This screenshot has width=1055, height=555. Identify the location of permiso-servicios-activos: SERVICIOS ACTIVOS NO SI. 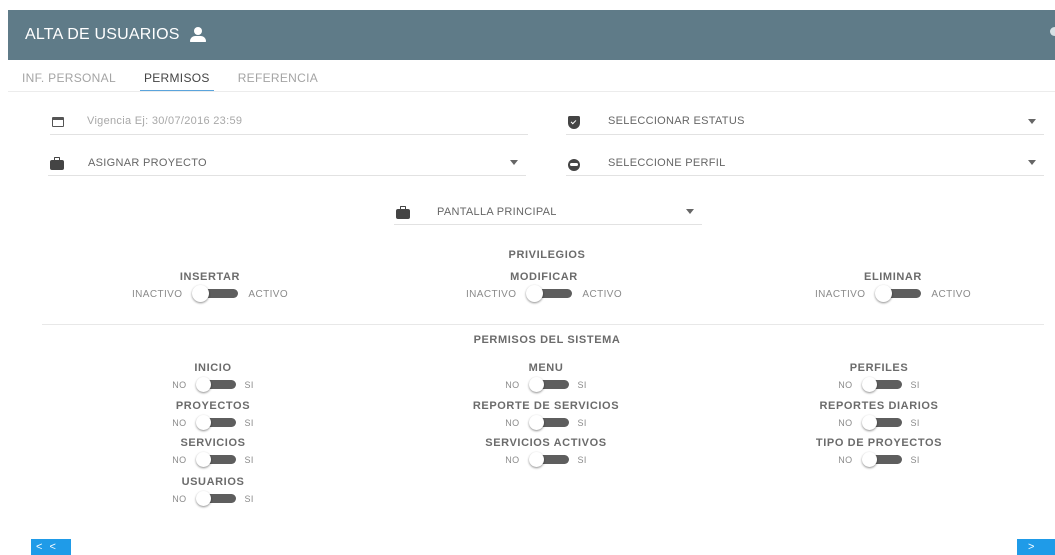
(546, 452).